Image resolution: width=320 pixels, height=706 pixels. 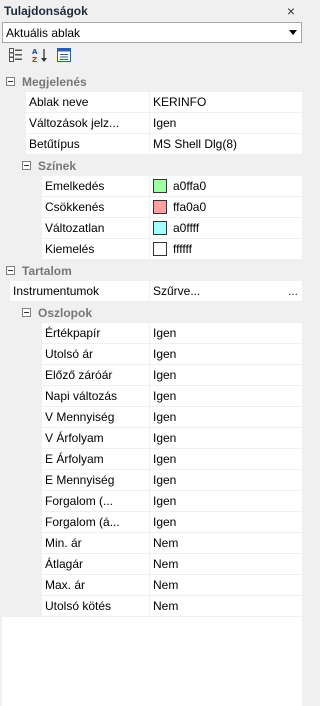 What do you see at coordinates (226, 207) in the screenshot?
I see `property-value: ffa0a0` at bounding box center [226, 207].